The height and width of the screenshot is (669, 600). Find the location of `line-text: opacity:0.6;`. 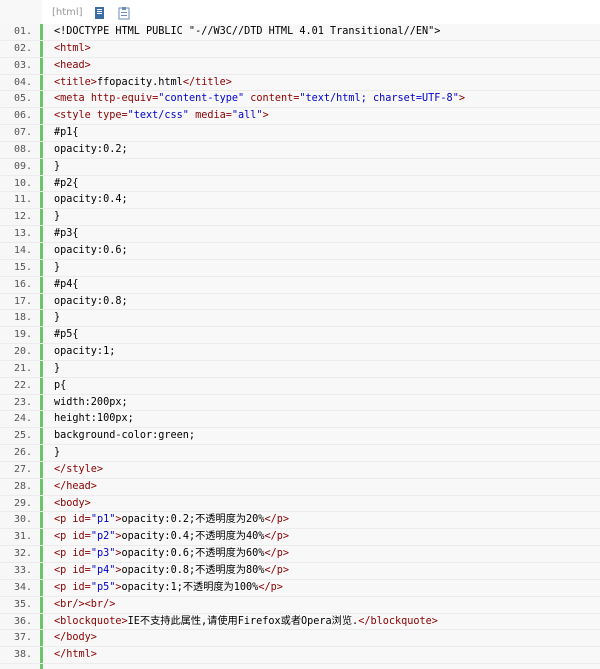

line-text: opacity:0.6; is located at coordinates (91, 251).